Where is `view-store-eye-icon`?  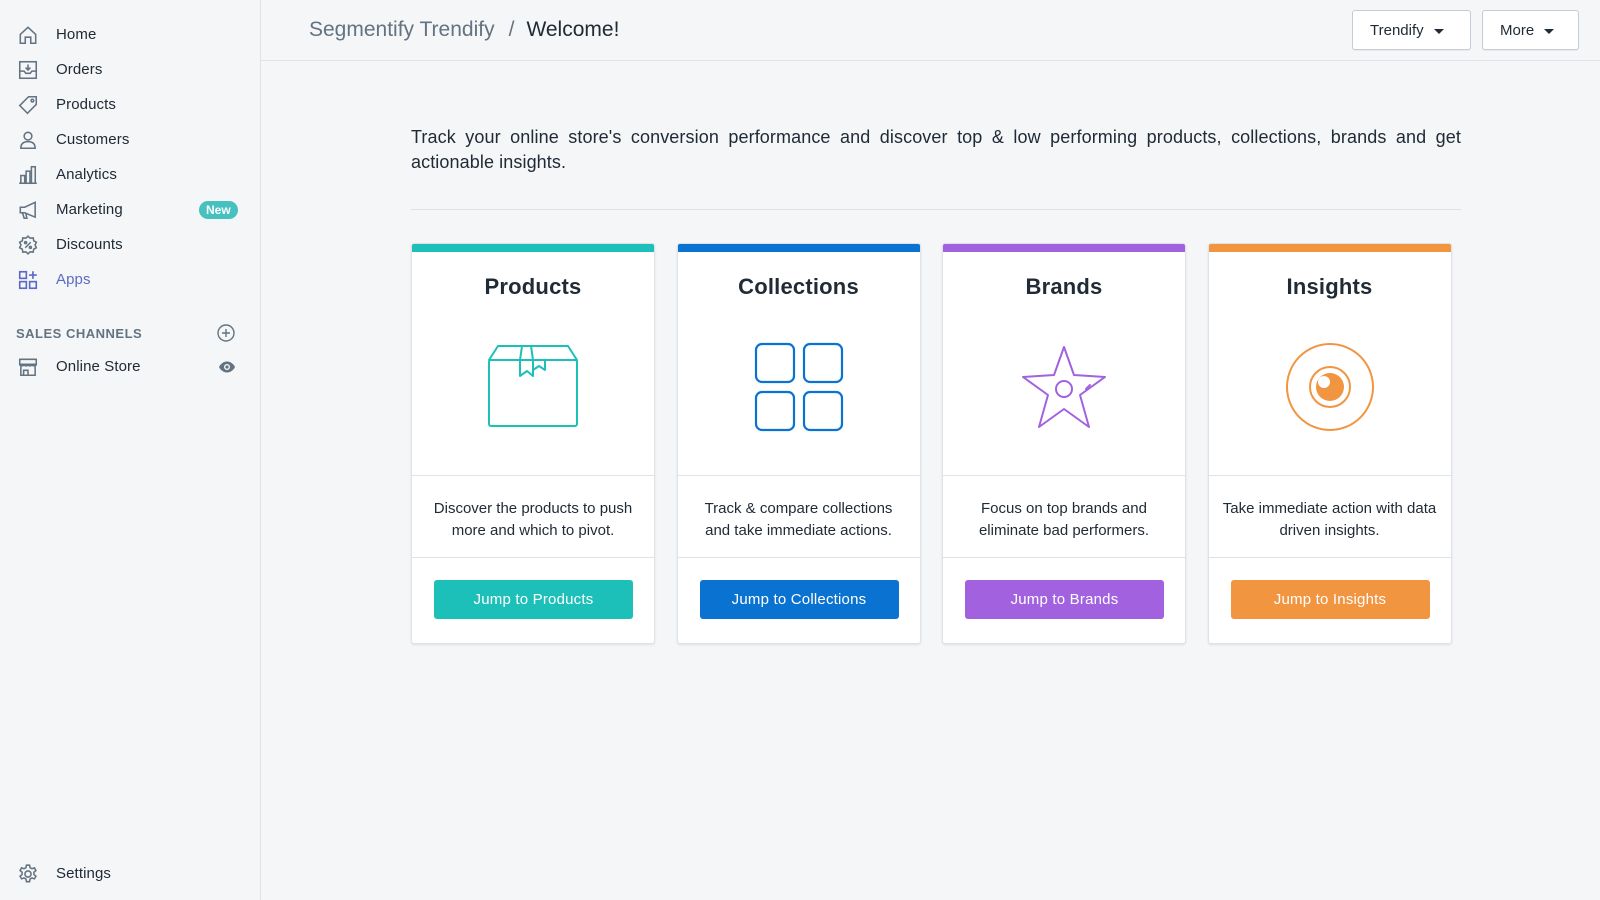 view-store-eye-icon is located at coordinates (227, 367).